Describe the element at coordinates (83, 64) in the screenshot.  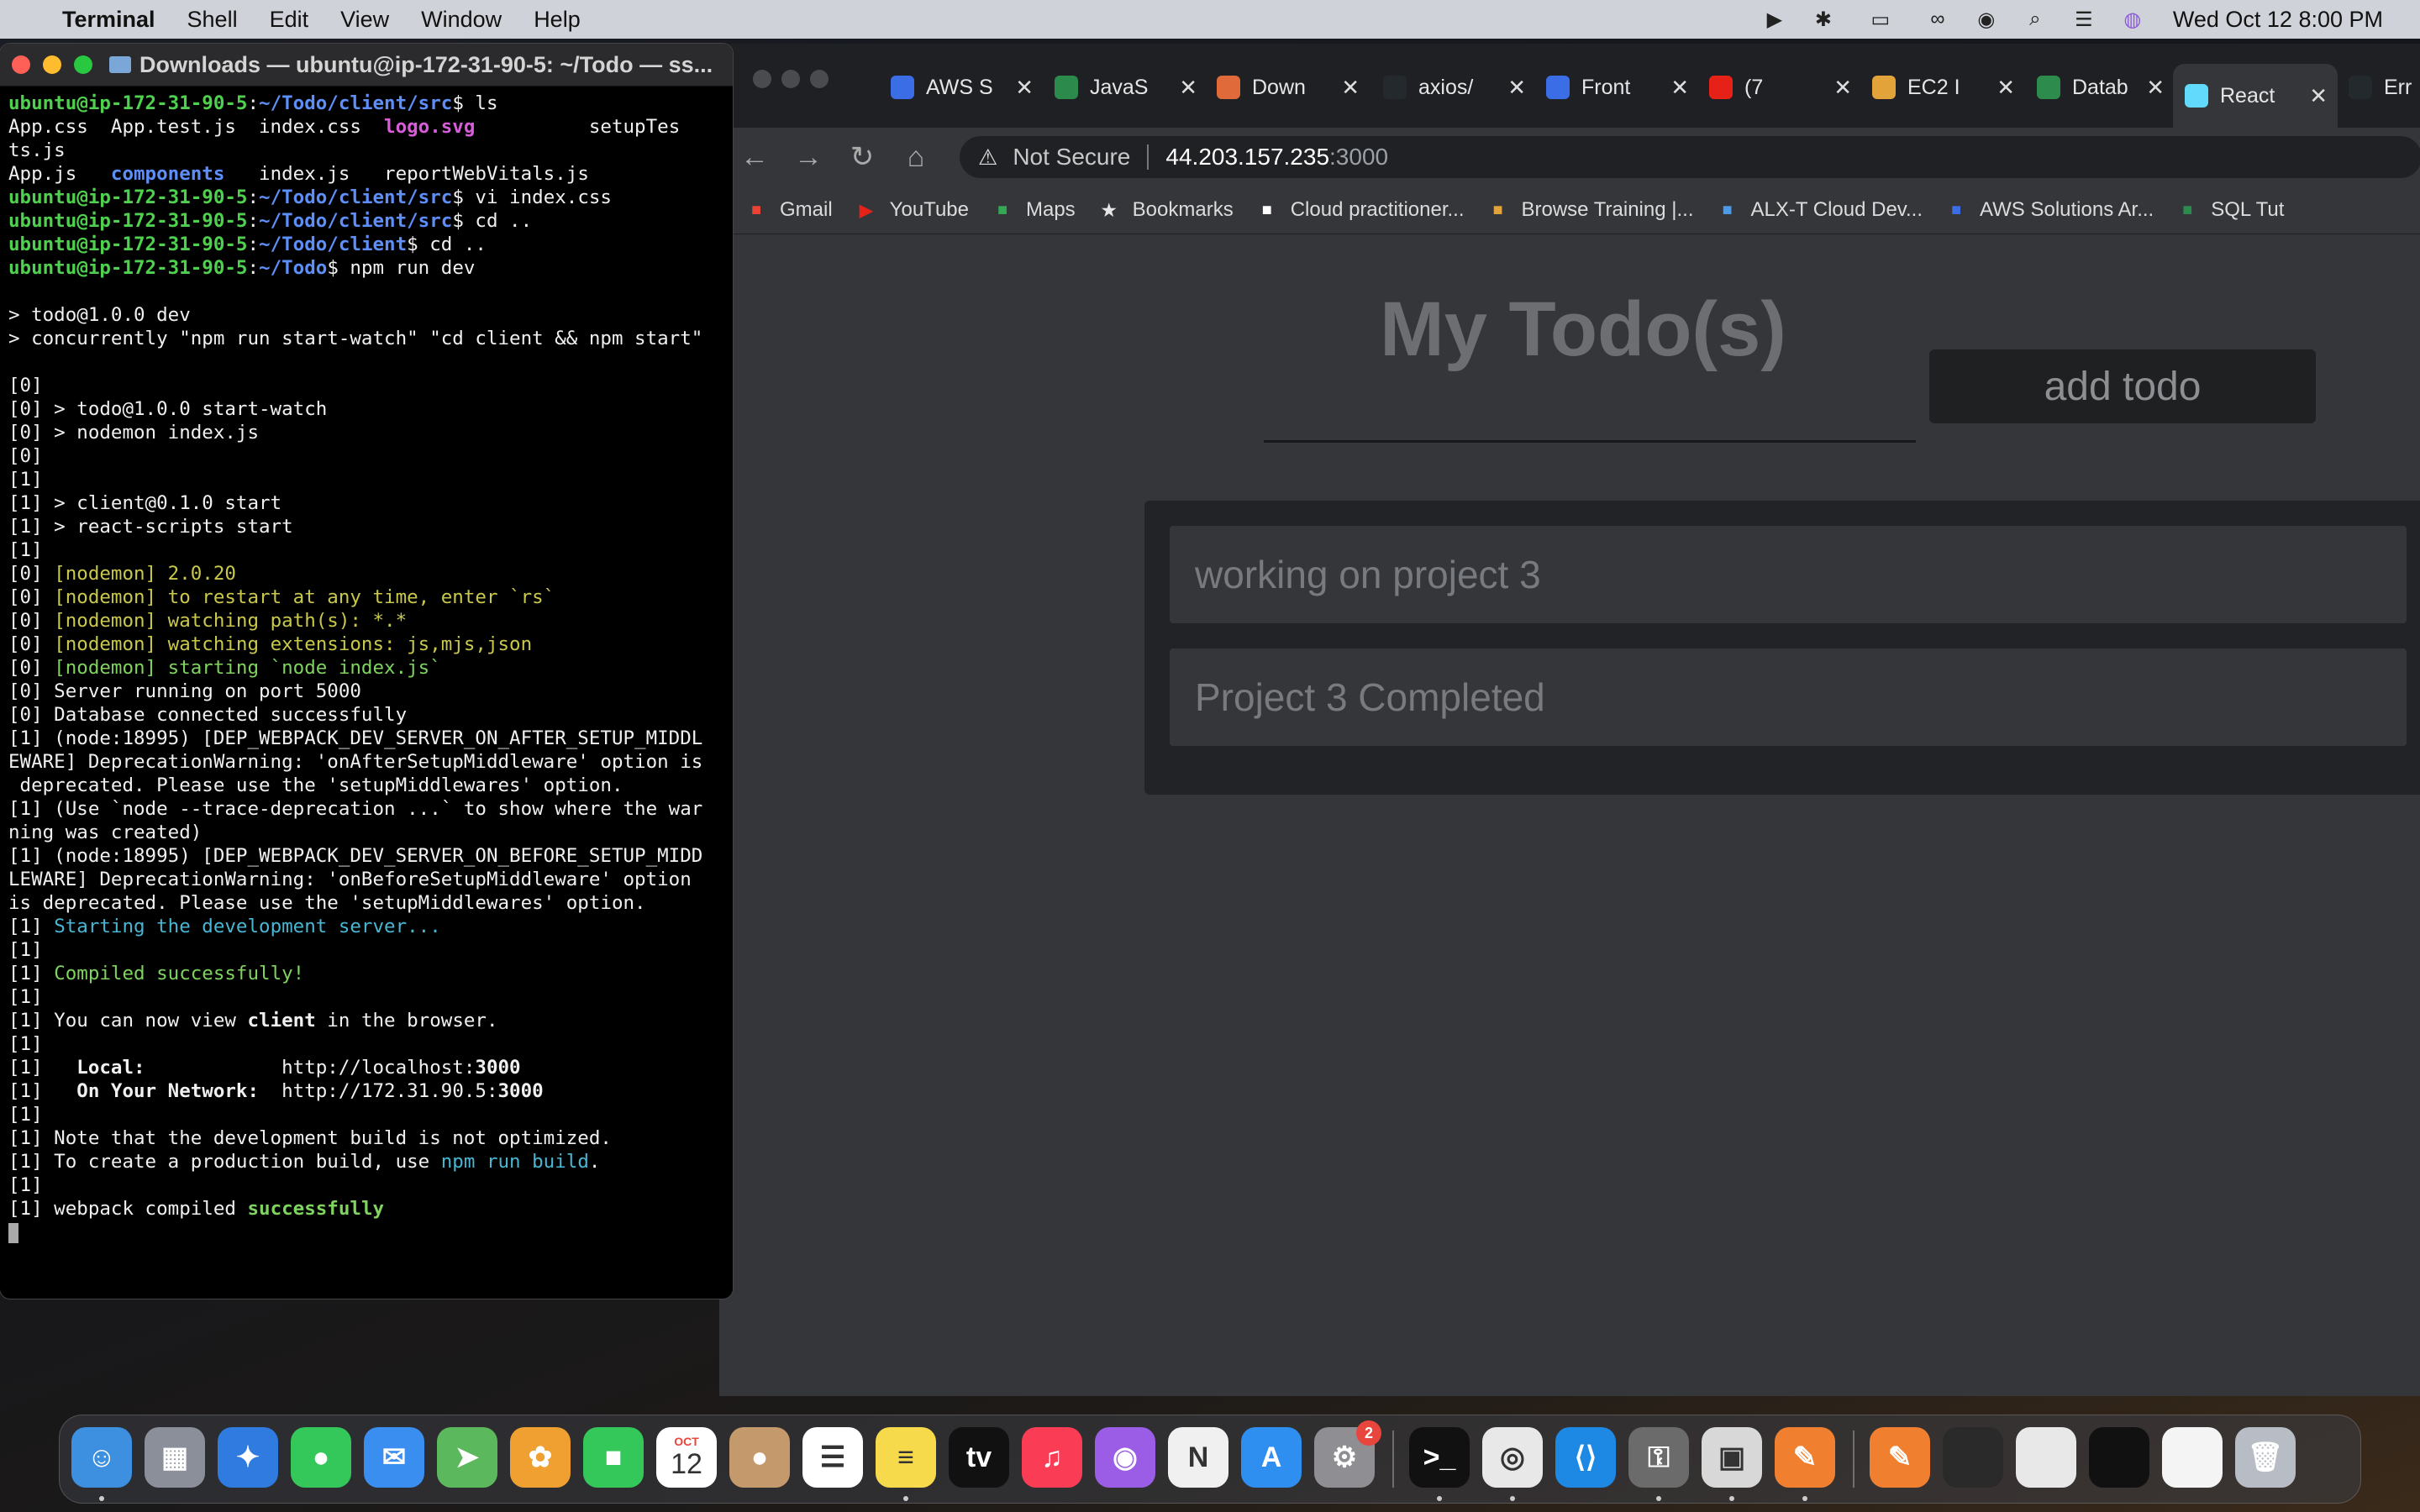
I see `zoom-button` at that location.